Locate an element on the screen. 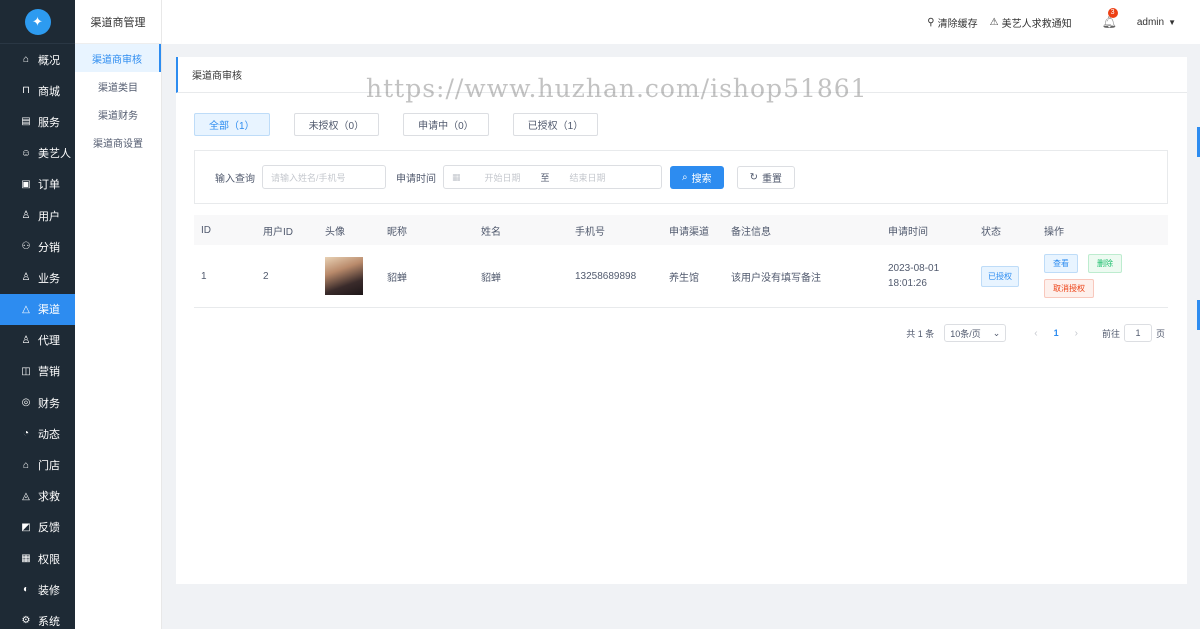 Image resolution: width=1200 pixels, height=629 pixels. page-jumper: 前往 1 页 is located at coordinates (1133, 333).